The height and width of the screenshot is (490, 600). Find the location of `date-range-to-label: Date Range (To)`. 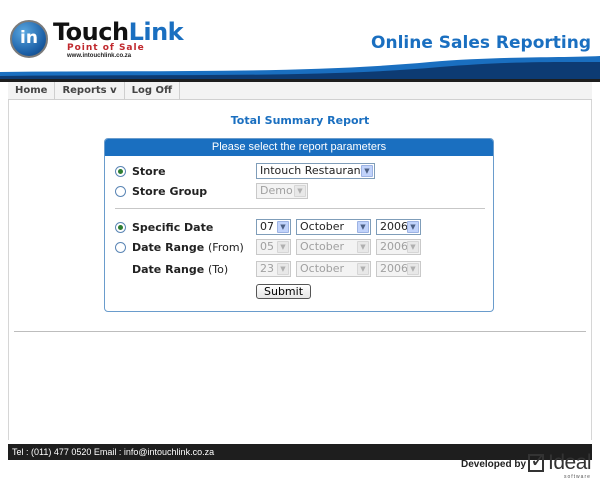

date-range-to-label: Date Range (To) is located at coordinates (180, 269).